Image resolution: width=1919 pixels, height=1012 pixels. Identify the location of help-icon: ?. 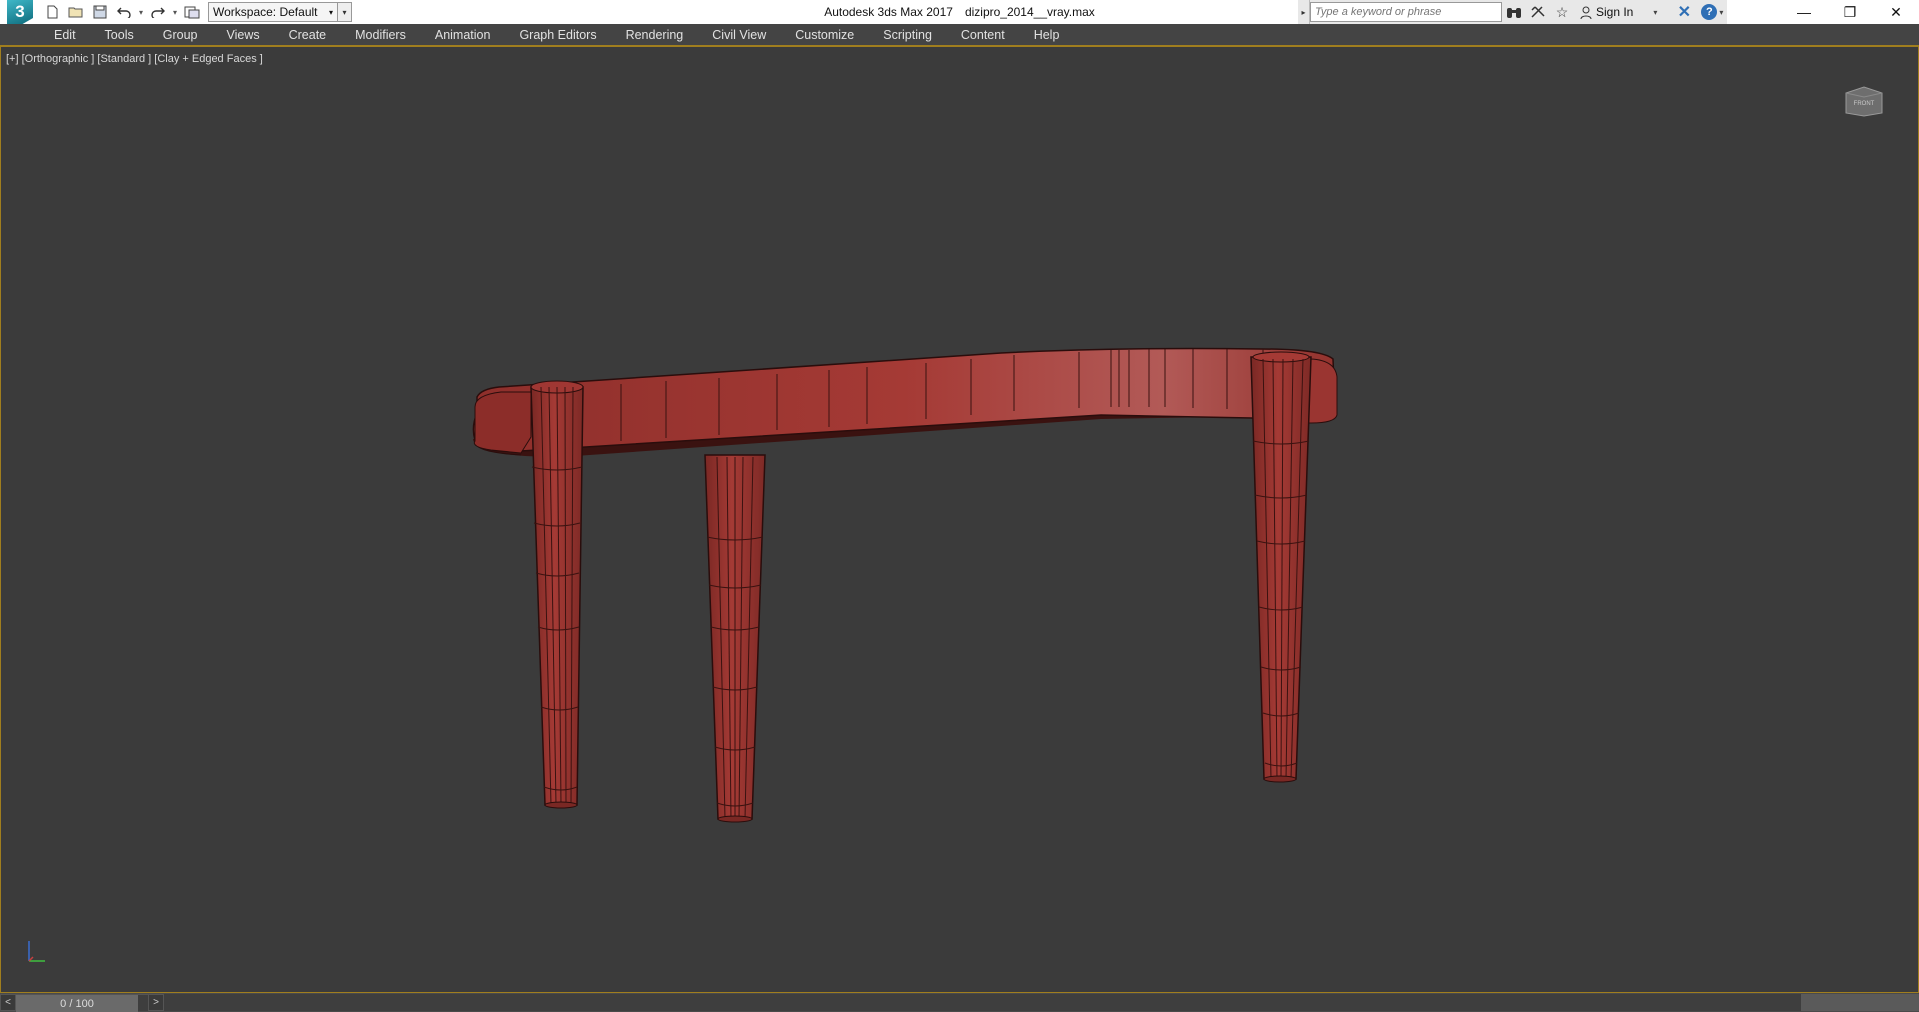
(1709, 12).